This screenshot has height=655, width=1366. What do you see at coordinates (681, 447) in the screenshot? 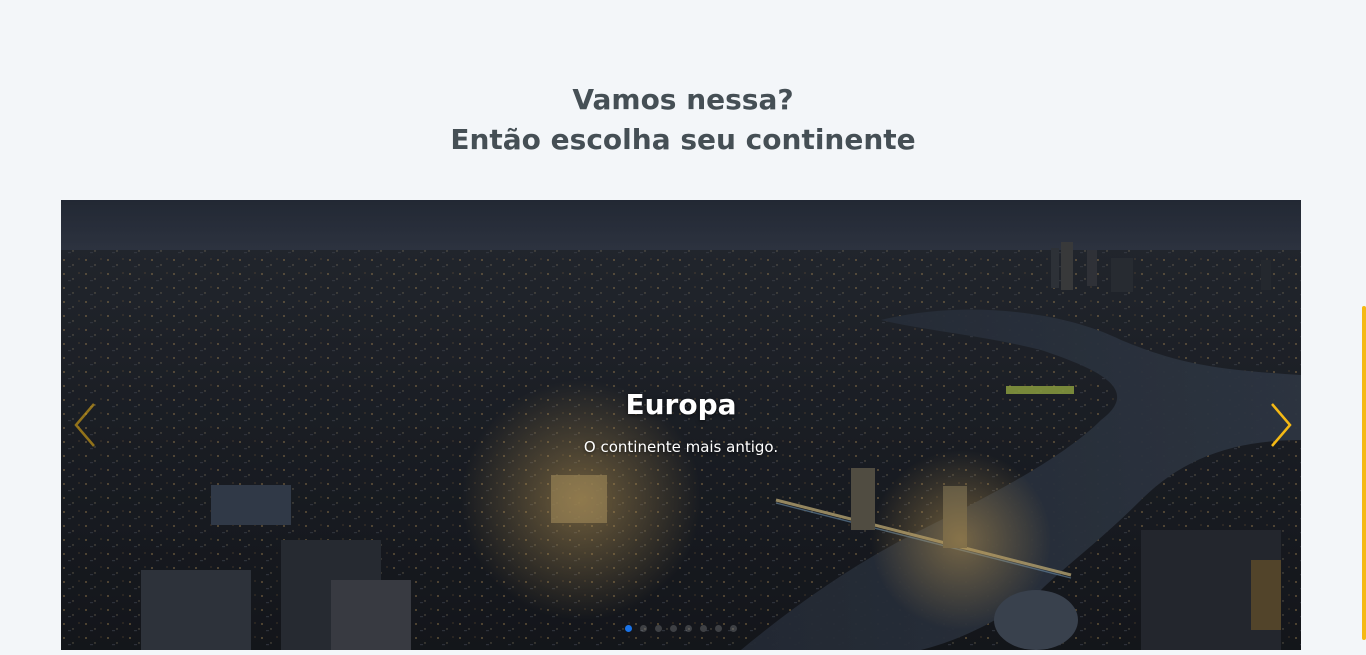
I see `slide-description: O continente mais antigo.` at bounding box center [681, 447].